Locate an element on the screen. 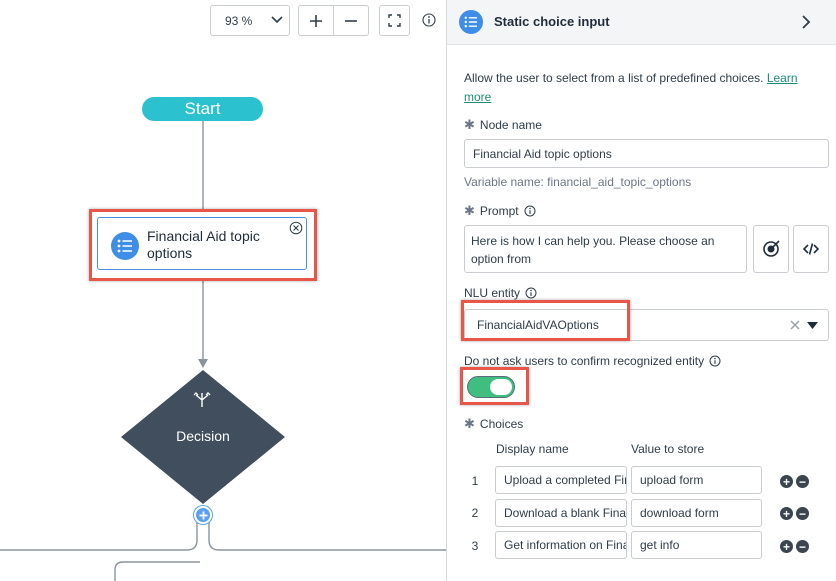 The image size is (836, 581). variable-insert-button is located at coordinates (771, 249).